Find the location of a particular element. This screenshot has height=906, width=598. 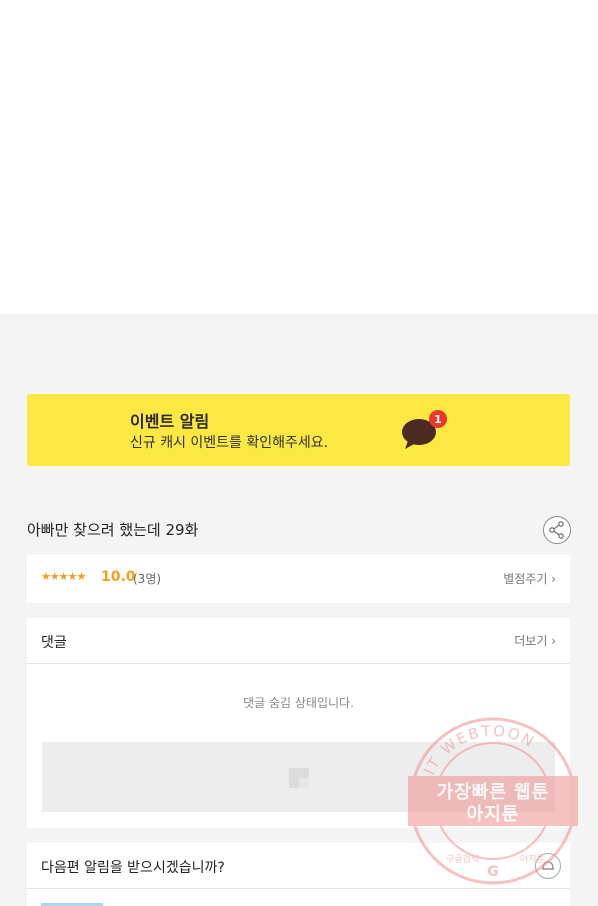

comments-more-link: 더보기 › is located at coordinates (535, 640).